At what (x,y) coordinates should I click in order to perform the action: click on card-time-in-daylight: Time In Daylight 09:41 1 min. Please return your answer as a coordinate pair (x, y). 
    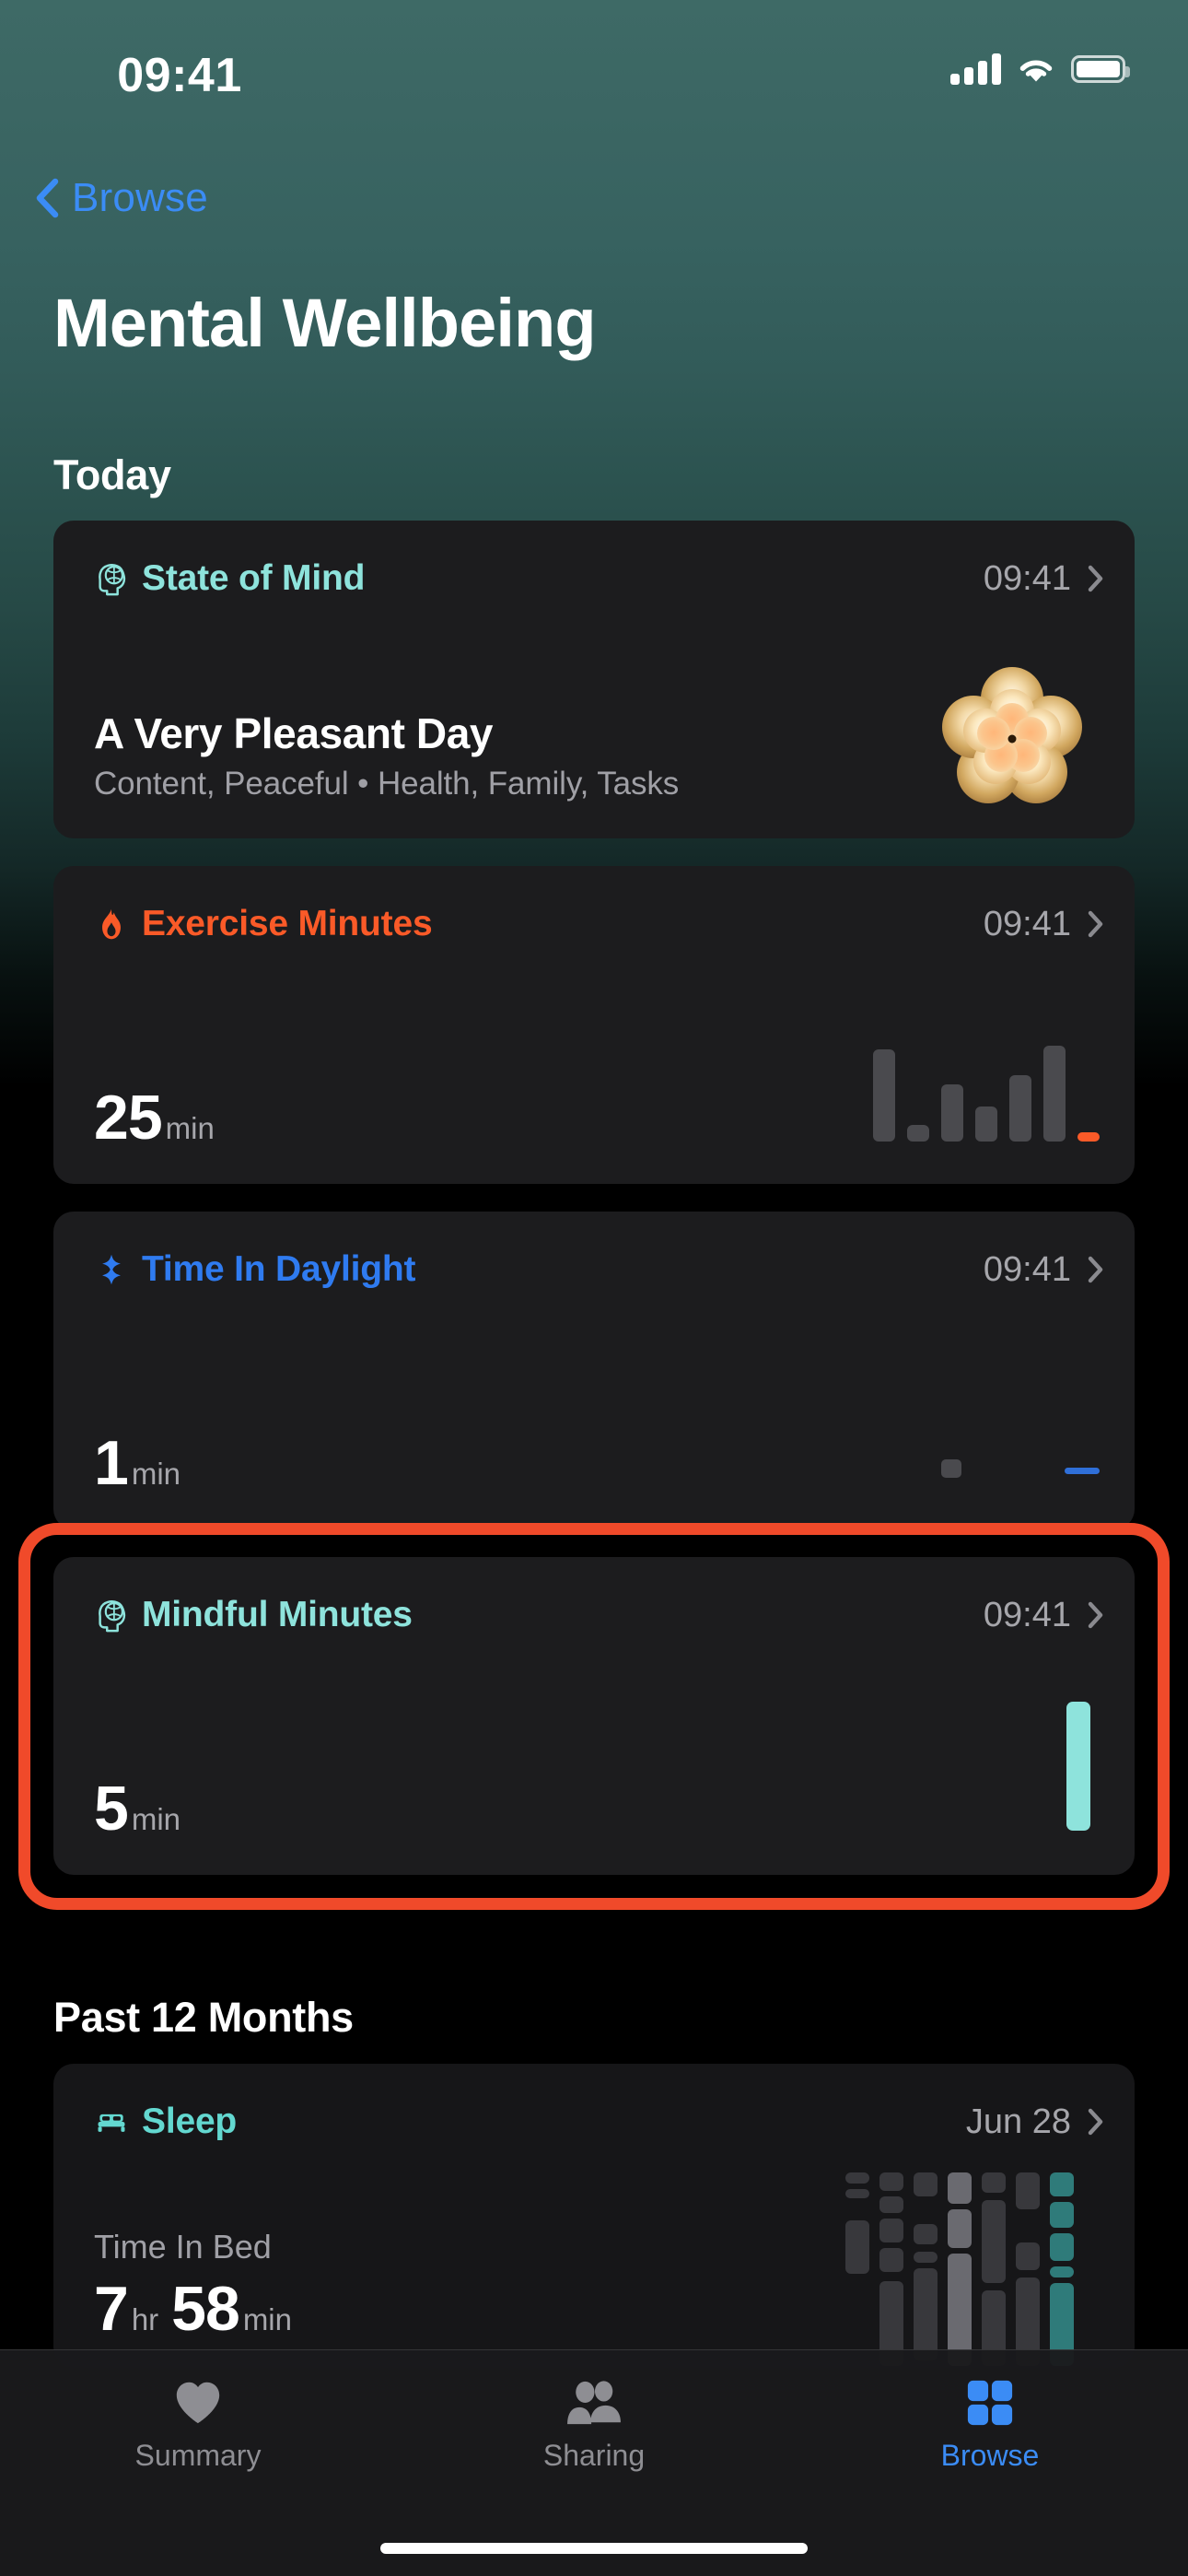
    Looking at the image, I should click on (594, 1370).